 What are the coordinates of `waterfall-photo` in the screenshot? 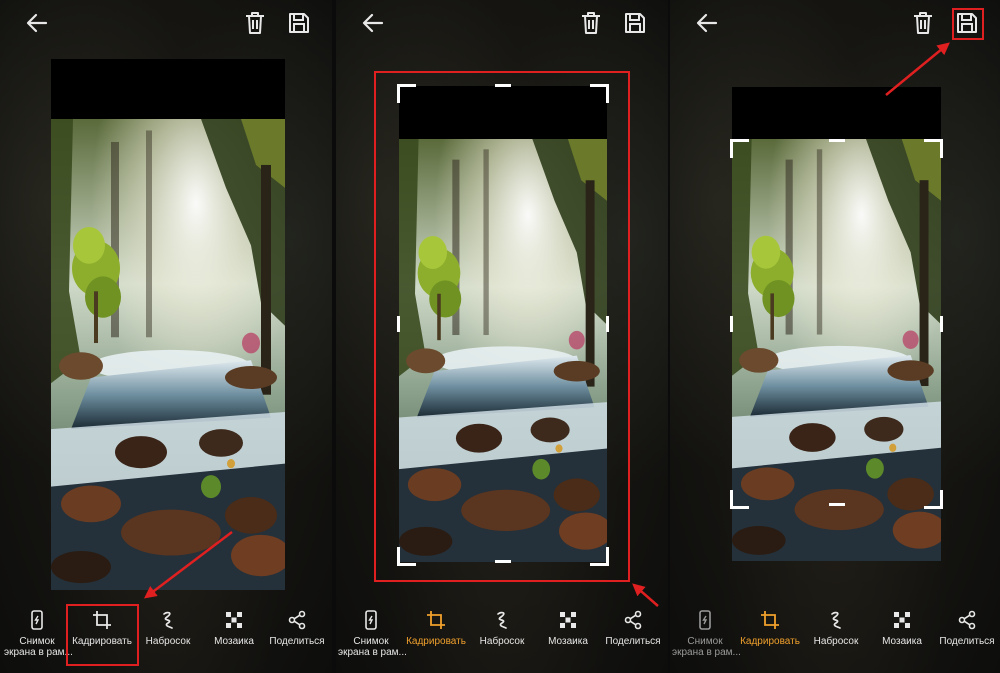 It's located at (836, 350).